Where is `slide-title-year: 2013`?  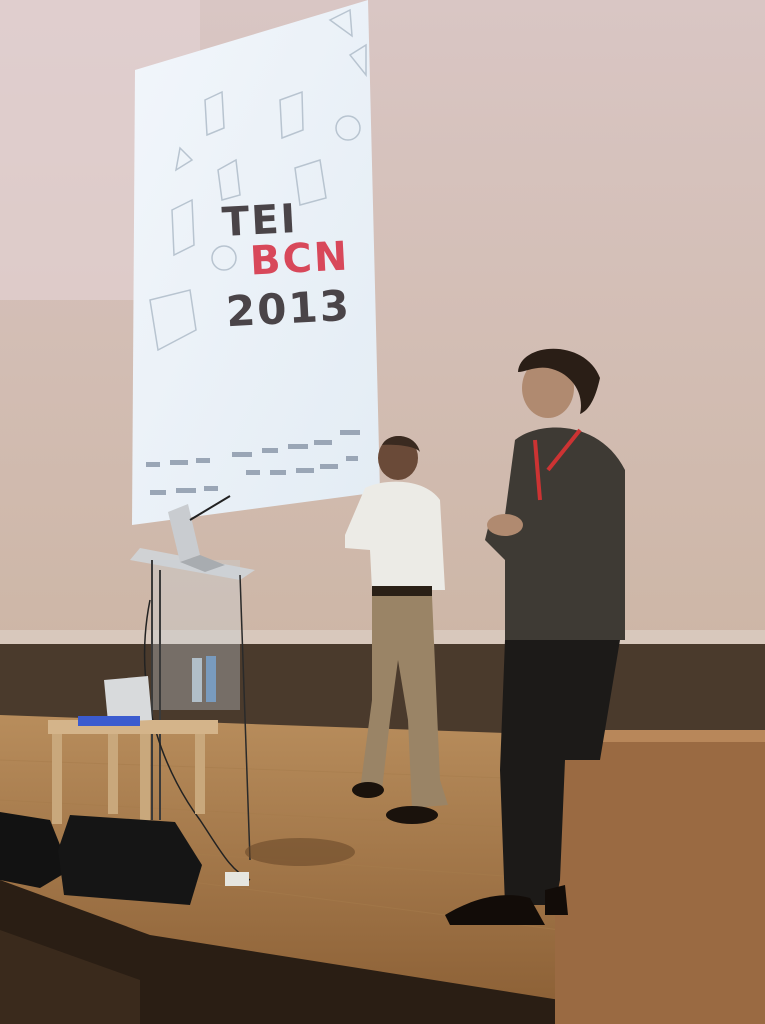
slide-title-year: 2013 is located at coordinates (288, 308).